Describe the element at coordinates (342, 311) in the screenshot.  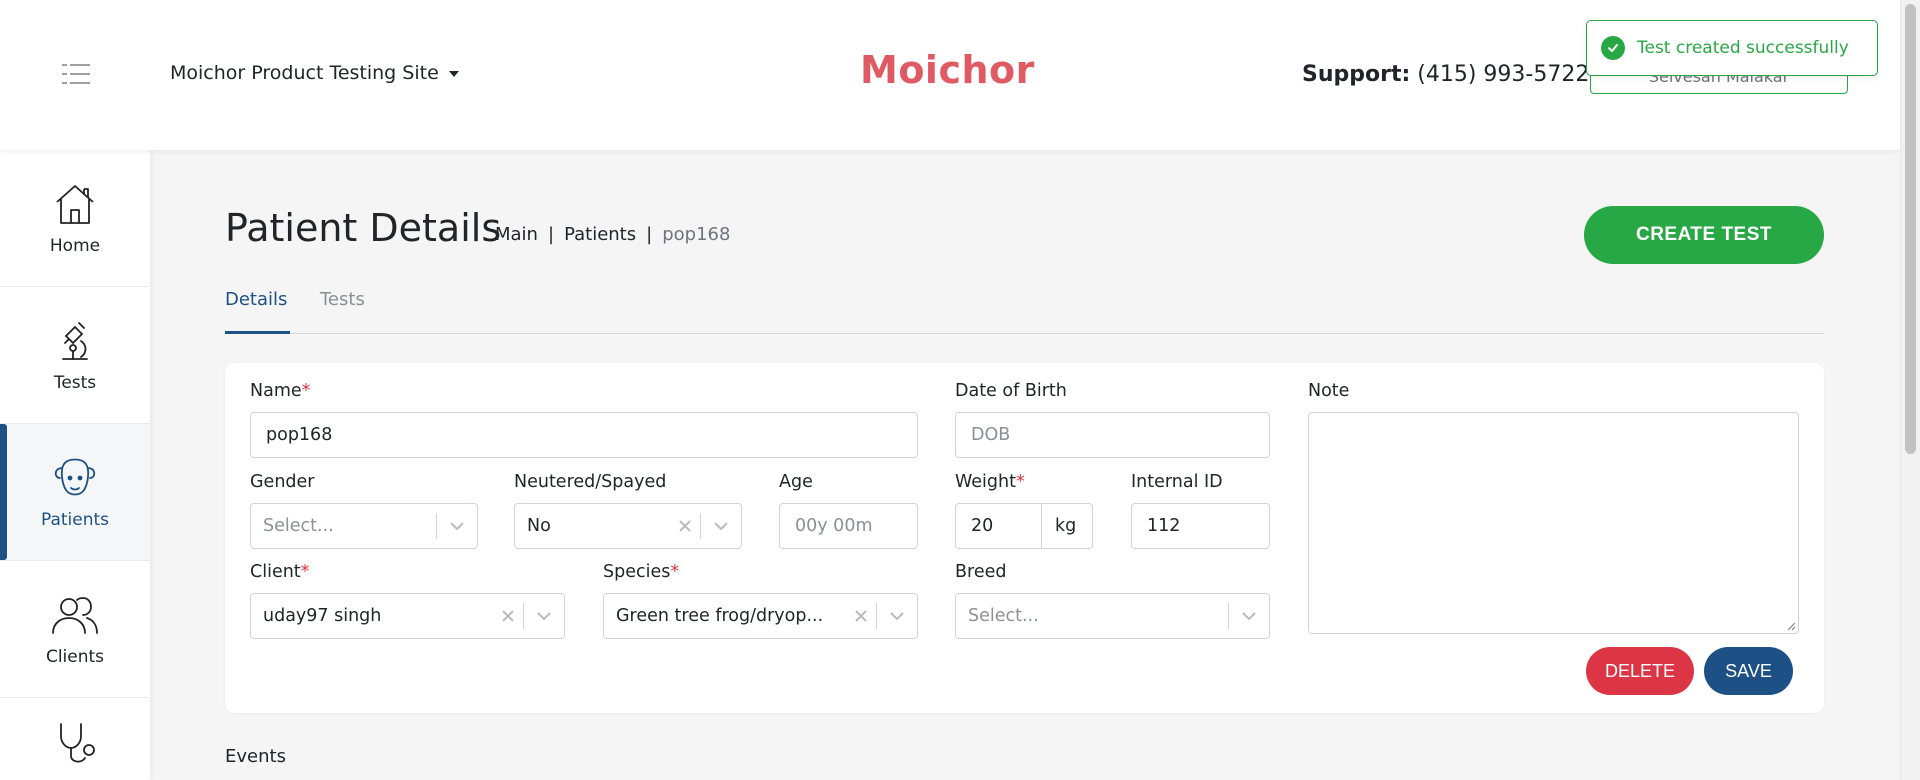
I see `tab-tests: Tests` at that location.